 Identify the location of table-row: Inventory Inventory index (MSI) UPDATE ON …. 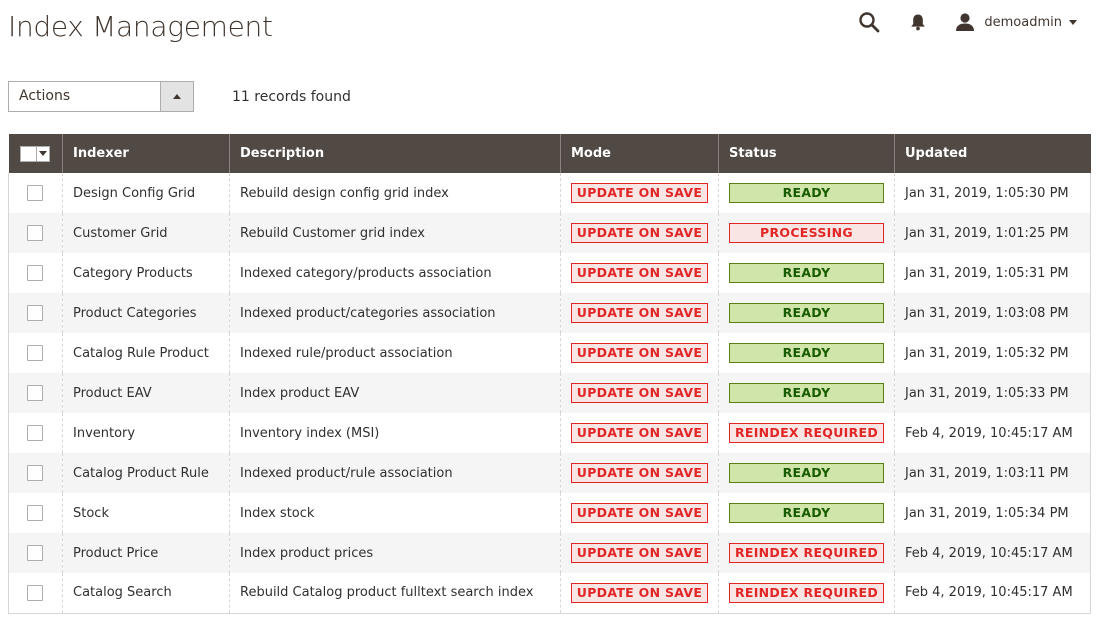
(549, 433).